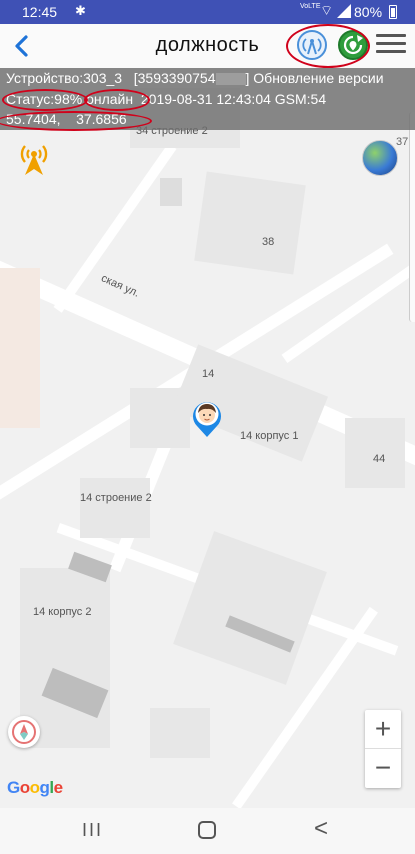  What do you see at coordinates (80, 10) in the screenshot?
I see `bug-icon: ✱` at bounding box center [80, 10].